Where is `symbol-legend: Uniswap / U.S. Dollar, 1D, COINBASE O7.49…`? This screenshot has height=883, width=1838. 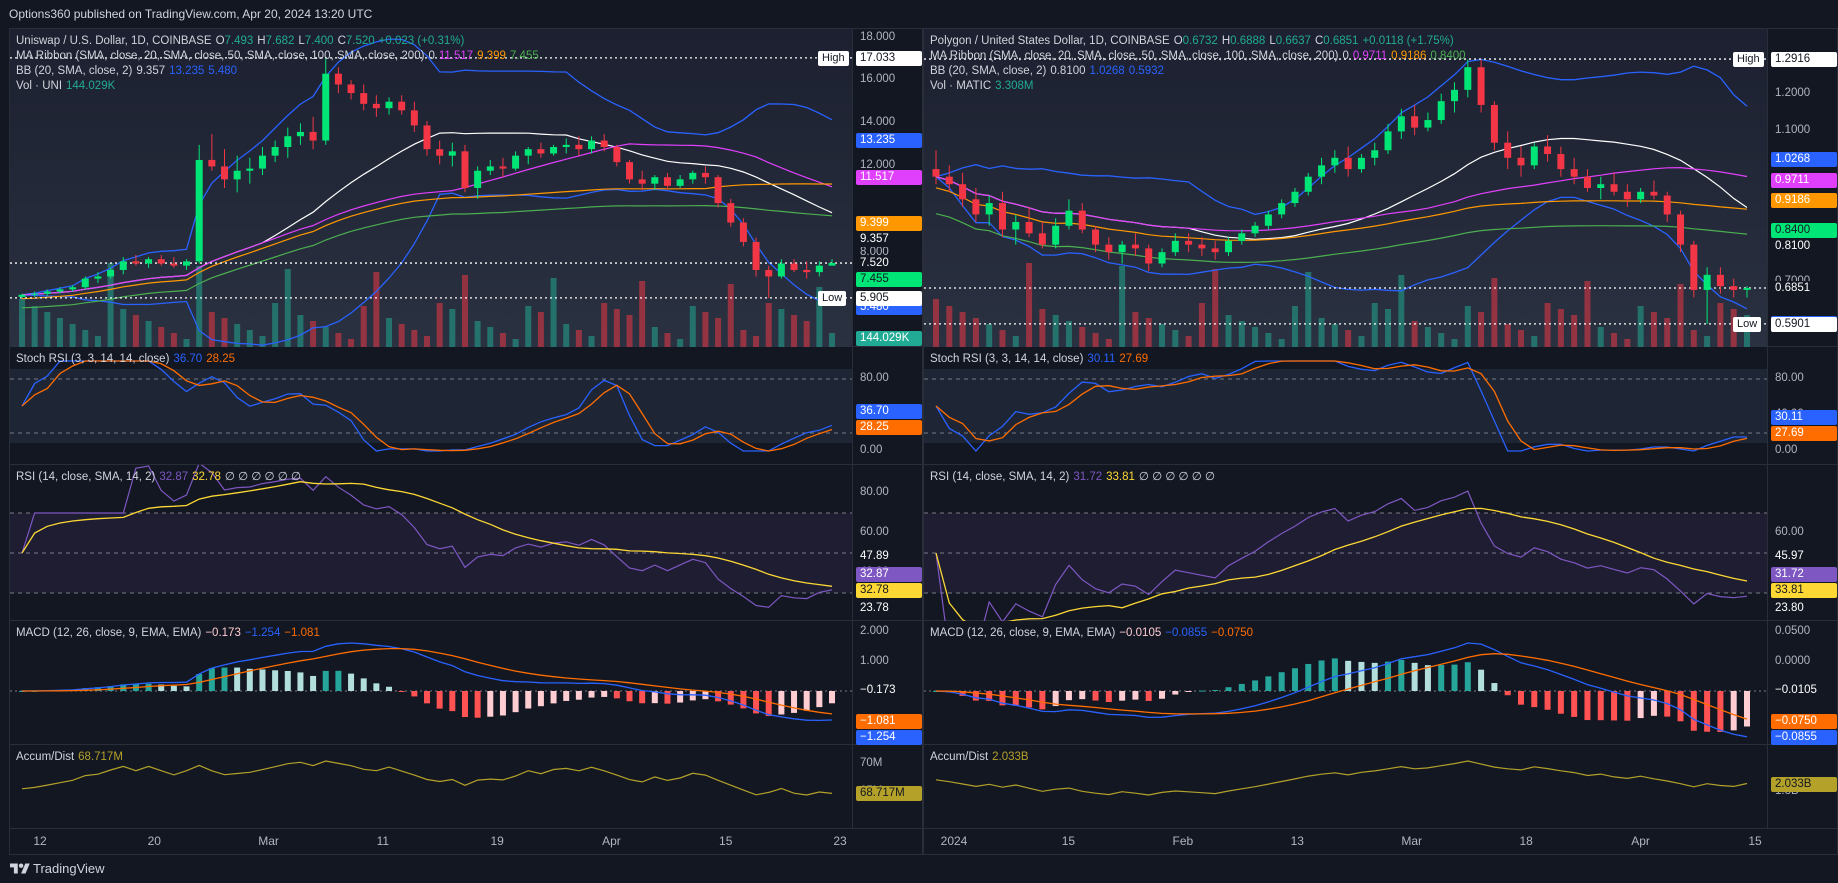 symbol-legend: Uniswap / U.S. Dollar, 1D, COINBASE O7.49… is located at coordinates (240, 41).